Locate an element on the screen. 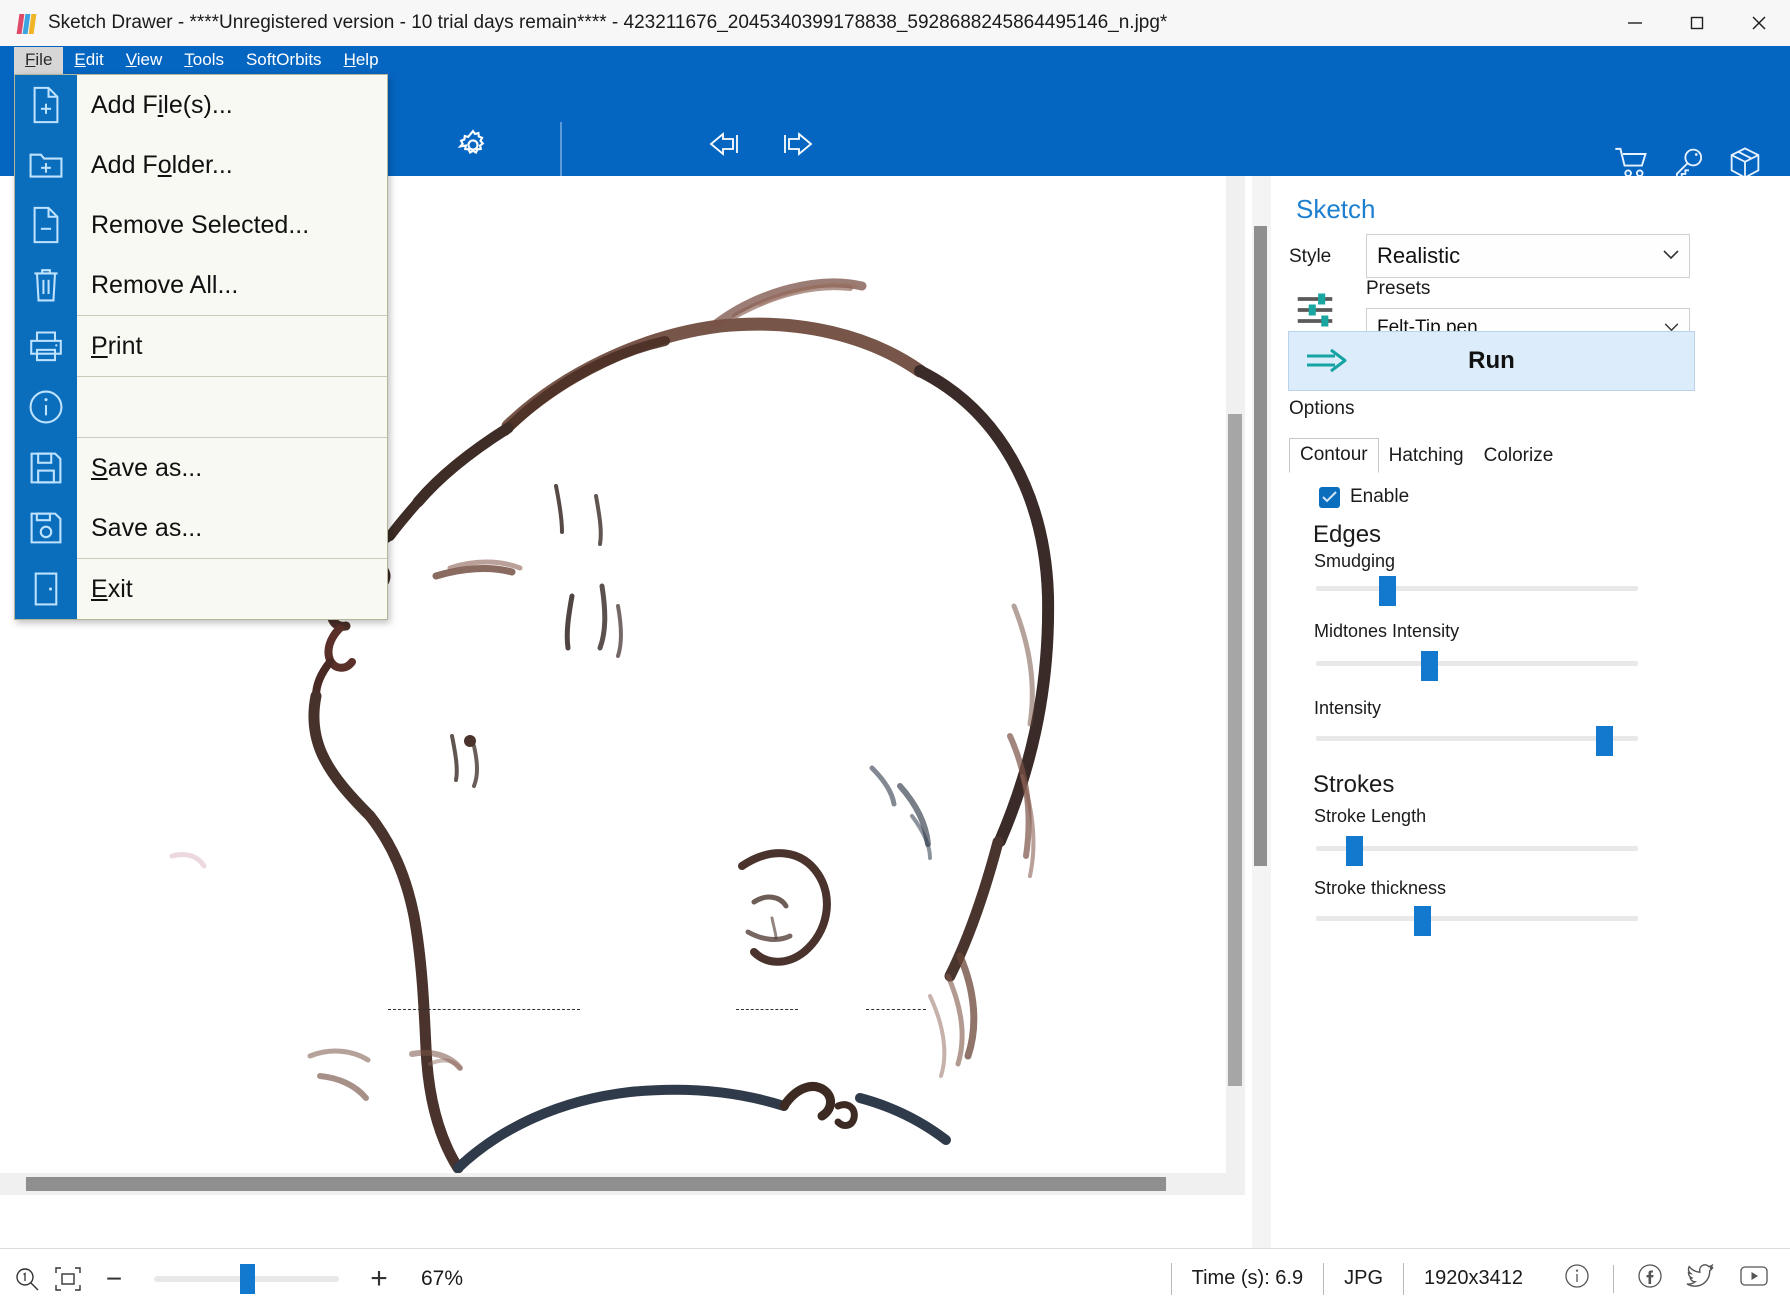 The width and height of the screenshot is (1790, 1308). stroke-length-slider-thumb is located at coordinates (1354, 851).